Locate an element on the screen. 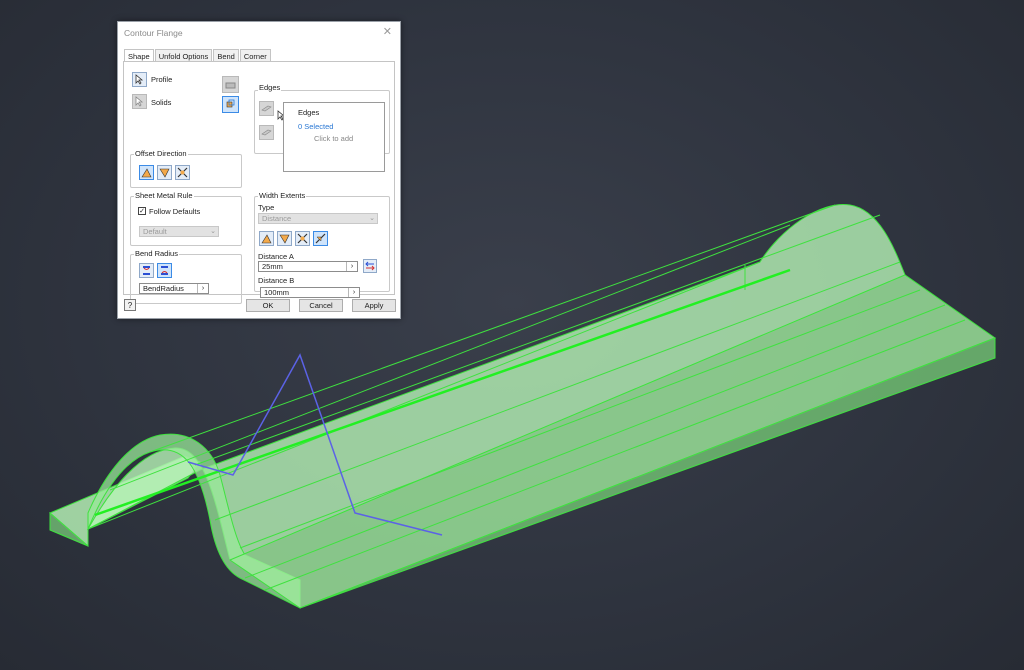 The height and width of the screenshot is (670, 1024). bend-radius-2-icon is located at coordinates (164, 270).